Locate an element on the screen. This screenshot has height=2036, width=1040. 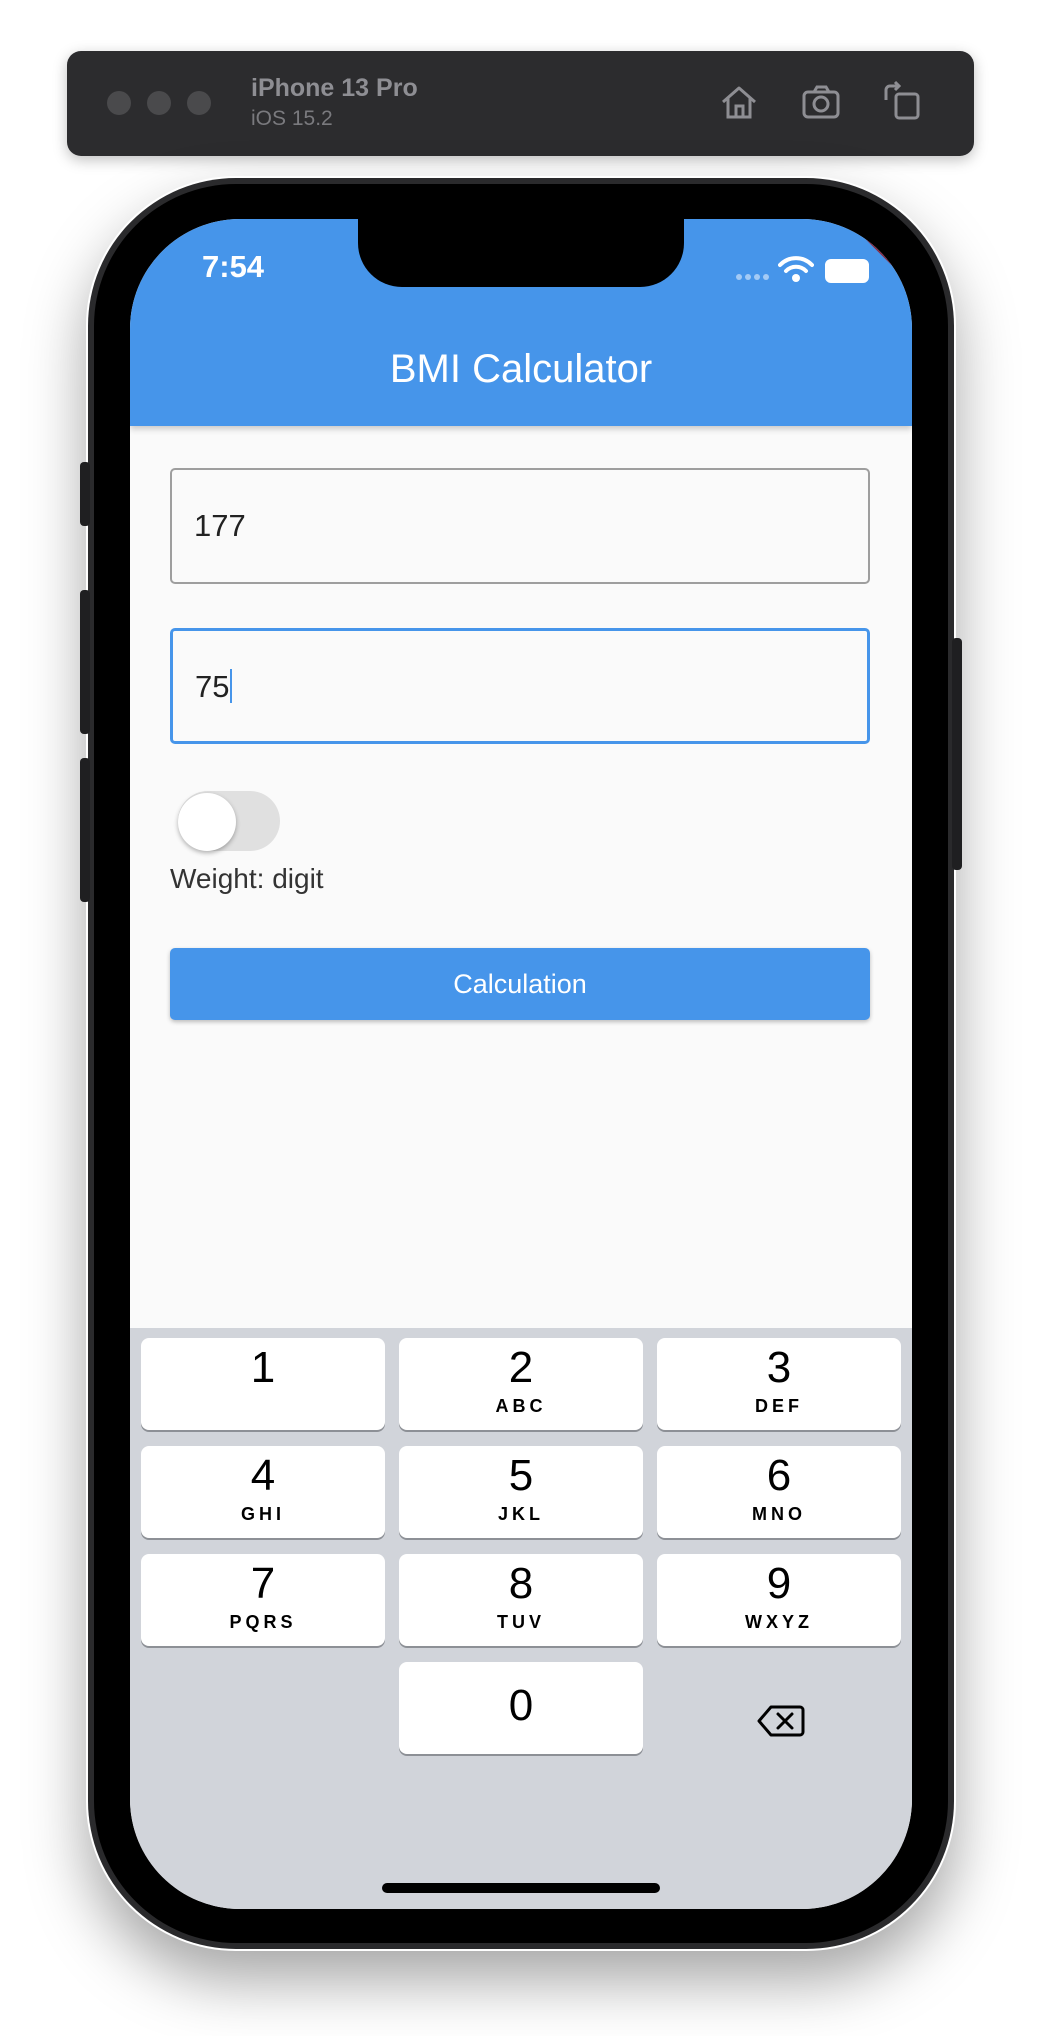
key-3: 3 DEF is located at coordinates (779, 1384).